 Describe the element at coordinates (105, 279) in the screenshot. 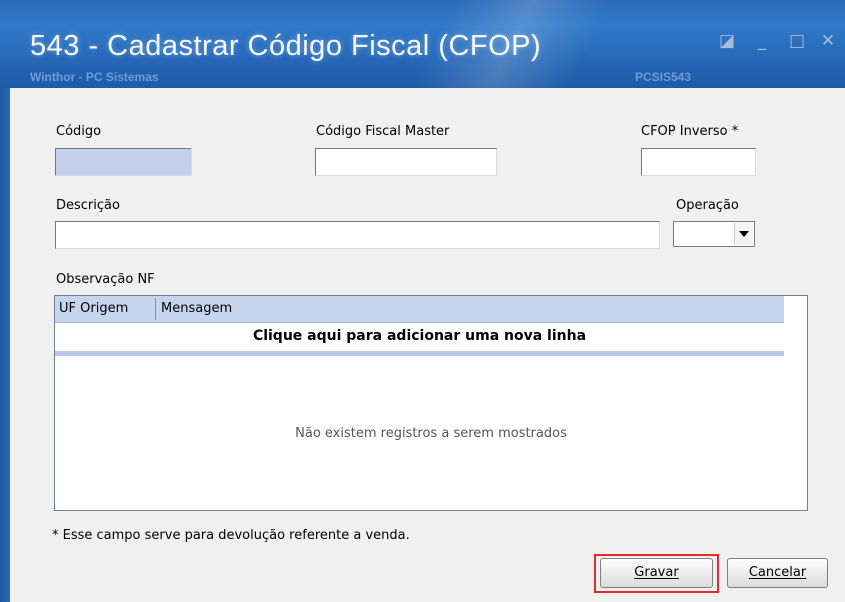

I see `observacao-nf-label: Observação NF` at that location.